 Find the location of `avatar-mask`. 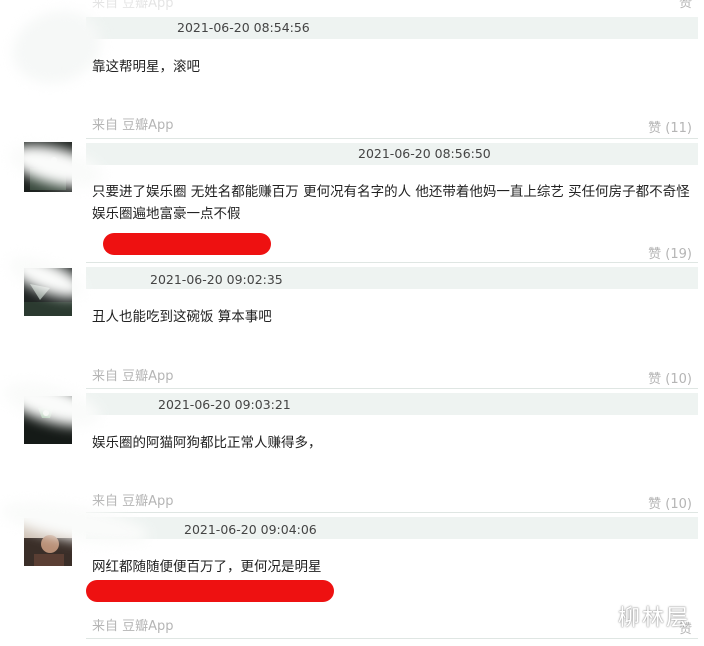

avatar-mask is located at coordinates (57, 47).